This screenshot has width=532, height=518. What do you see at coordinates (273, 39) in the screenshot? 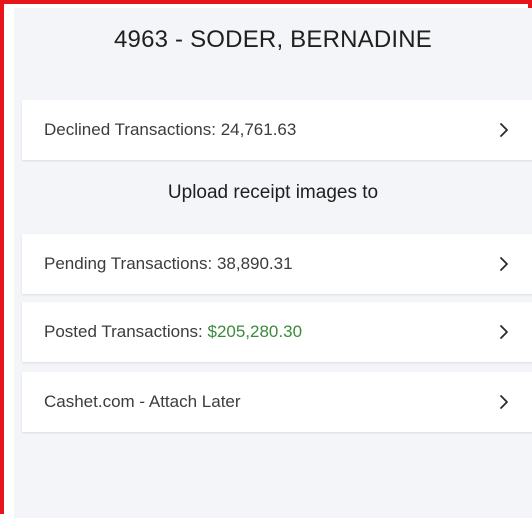
I see `page-title: 4963 - SODER, BERNADINE` at bounding box center [273, 39].